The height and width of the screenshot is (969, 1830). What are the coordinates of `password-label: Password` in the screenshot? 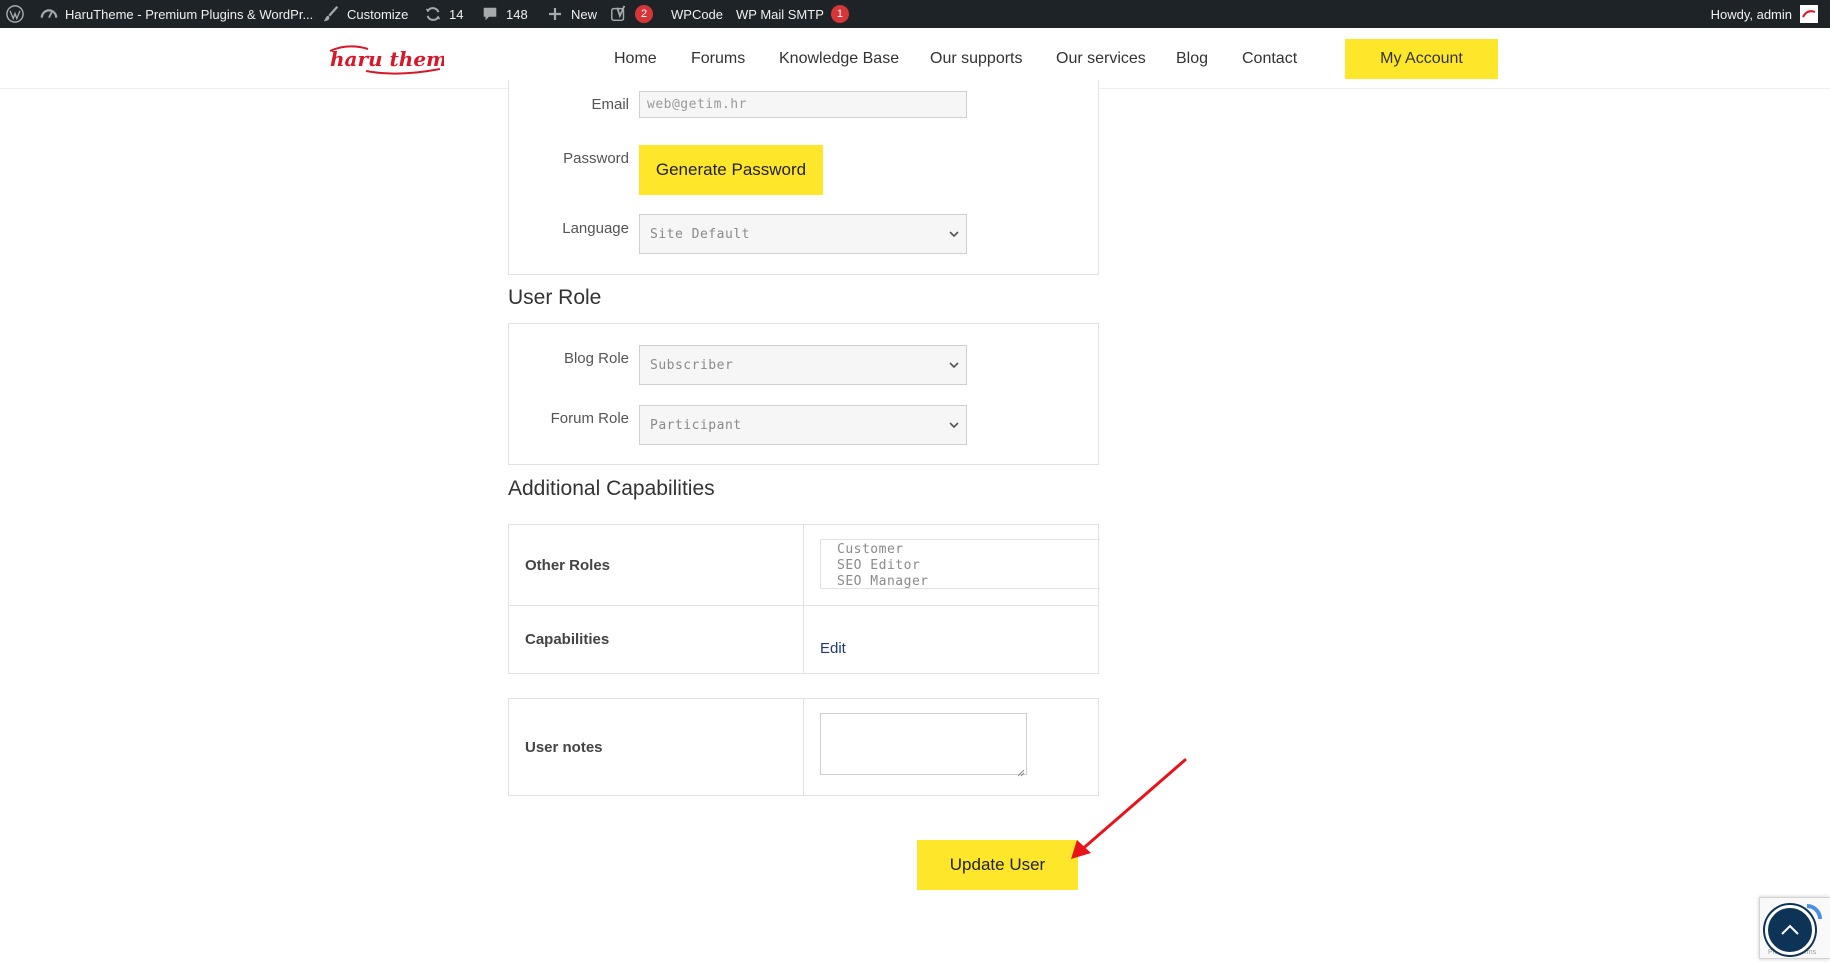 It's located at (596, 158).